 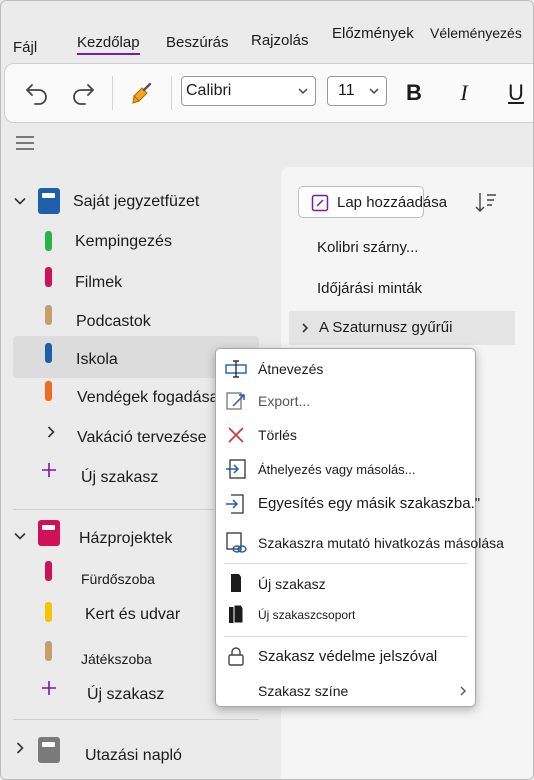 I want to click on ribbon-toolbar: Calibri 11 B I U, so click(x=268, y=93).